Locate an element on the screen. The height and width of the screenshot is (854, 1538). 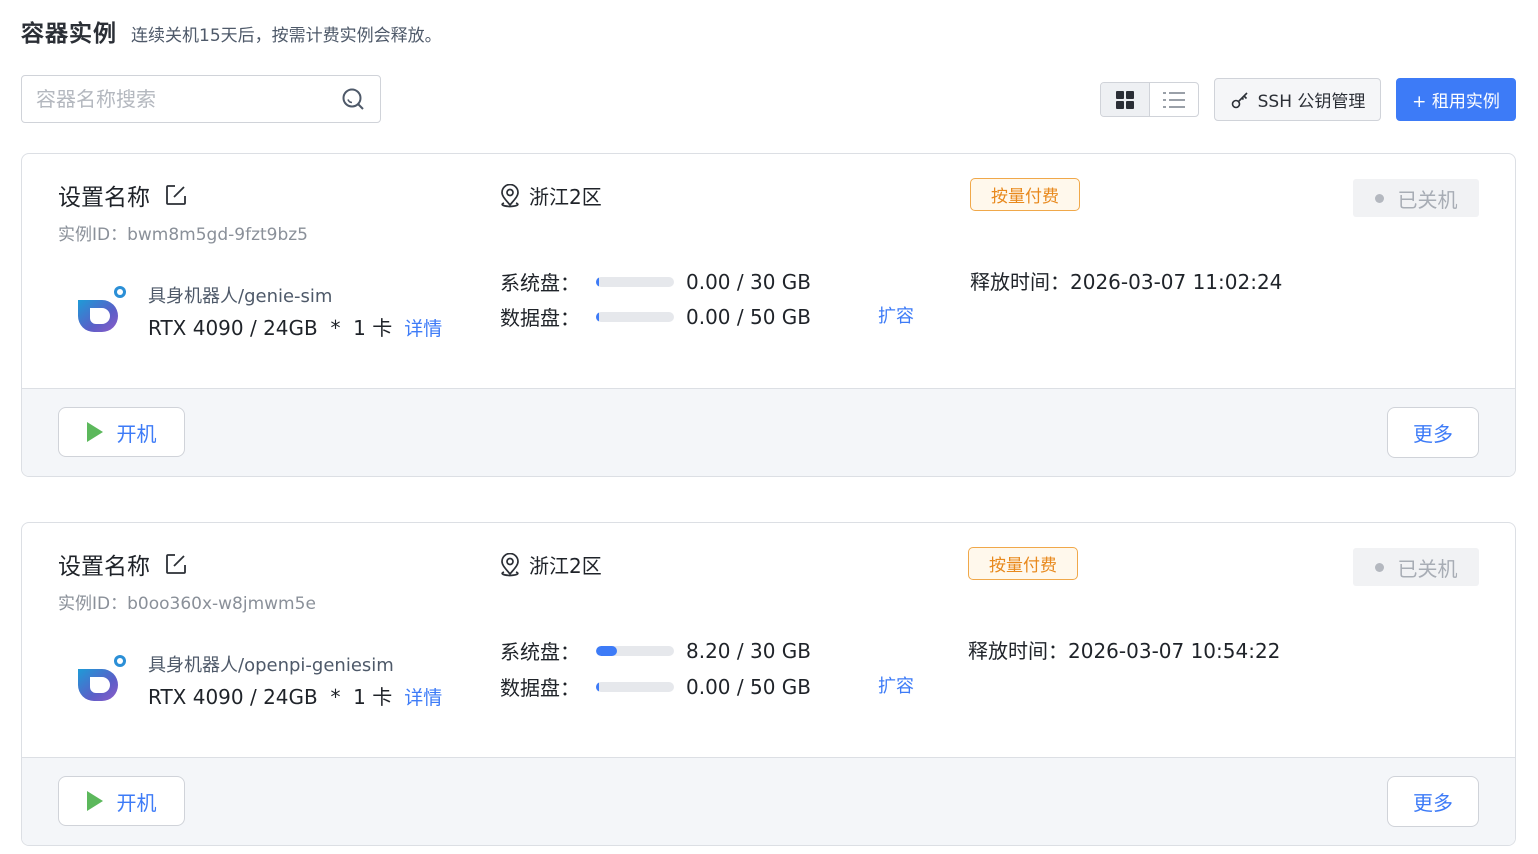
ssh-key-management-button: SSH 公钥管理 is located at coordinates (1297, 99).